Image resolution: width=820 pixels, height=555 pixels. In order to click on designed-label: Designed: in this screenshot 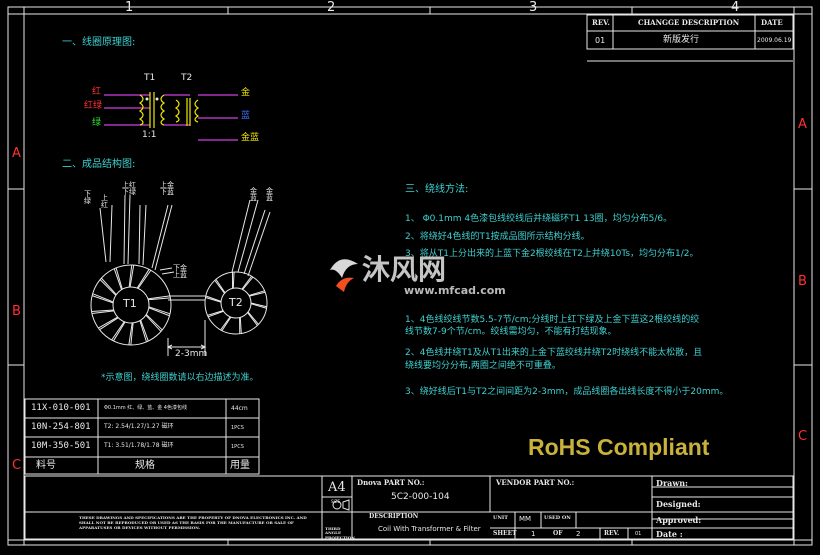, I will do `click(678, 504)`.